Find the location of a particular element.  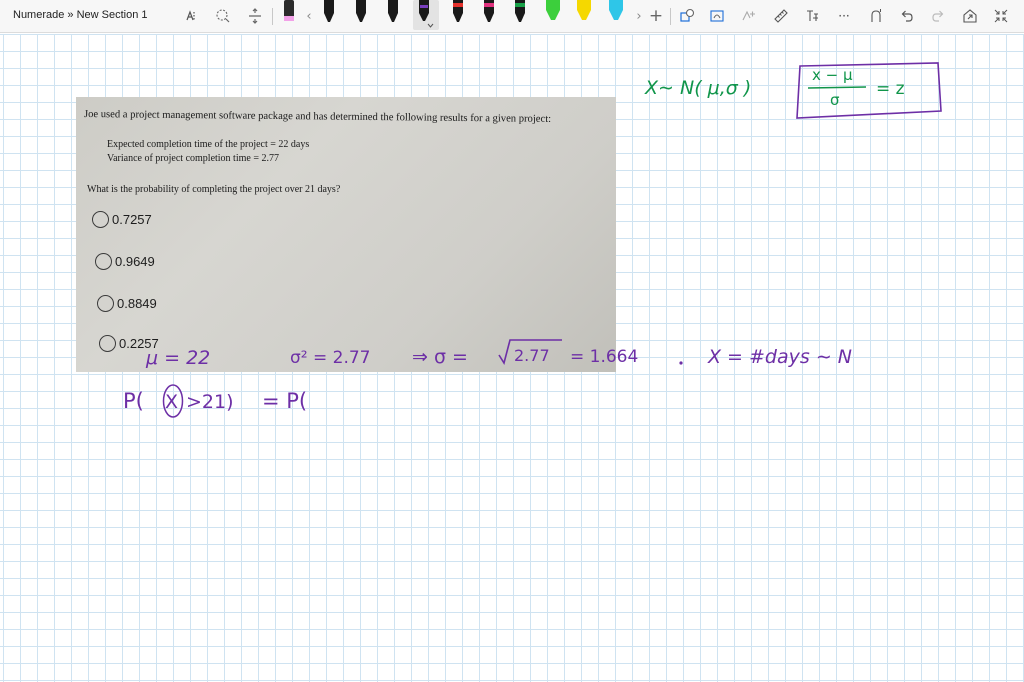

pen-purple-selected is located at coordinates (426, 15).